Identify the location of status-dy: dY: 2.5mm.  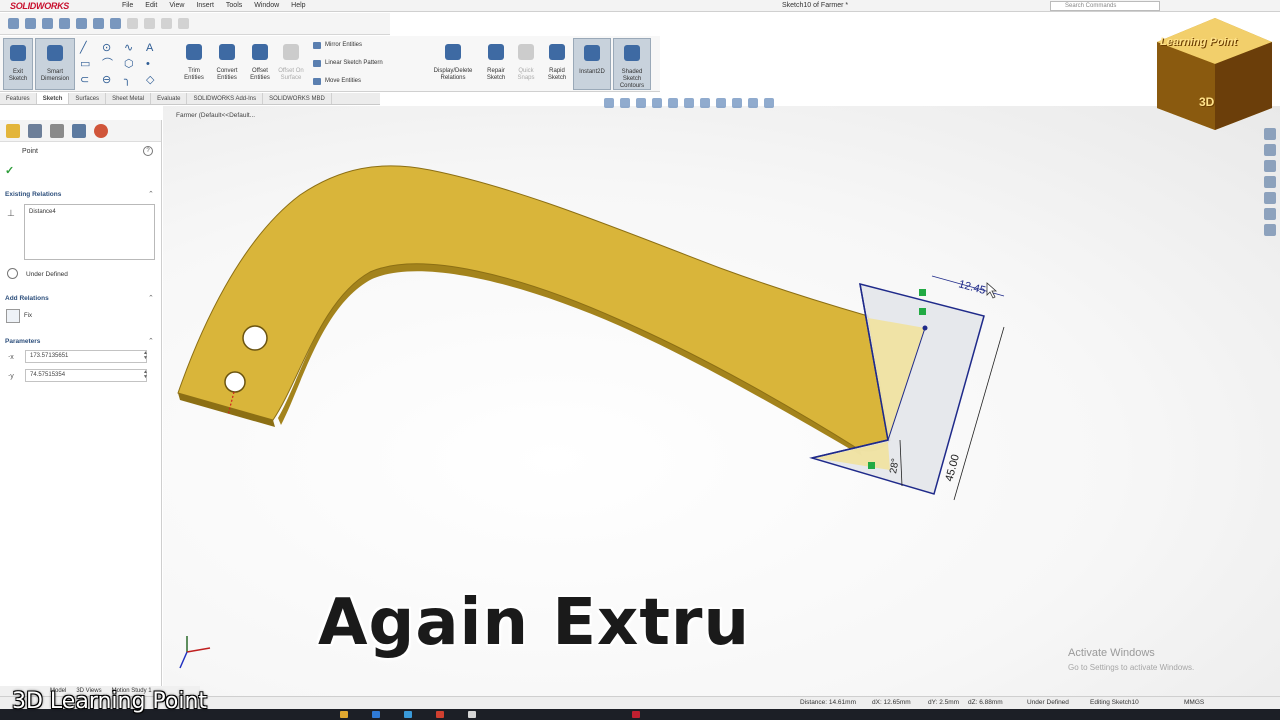
(944, 702).